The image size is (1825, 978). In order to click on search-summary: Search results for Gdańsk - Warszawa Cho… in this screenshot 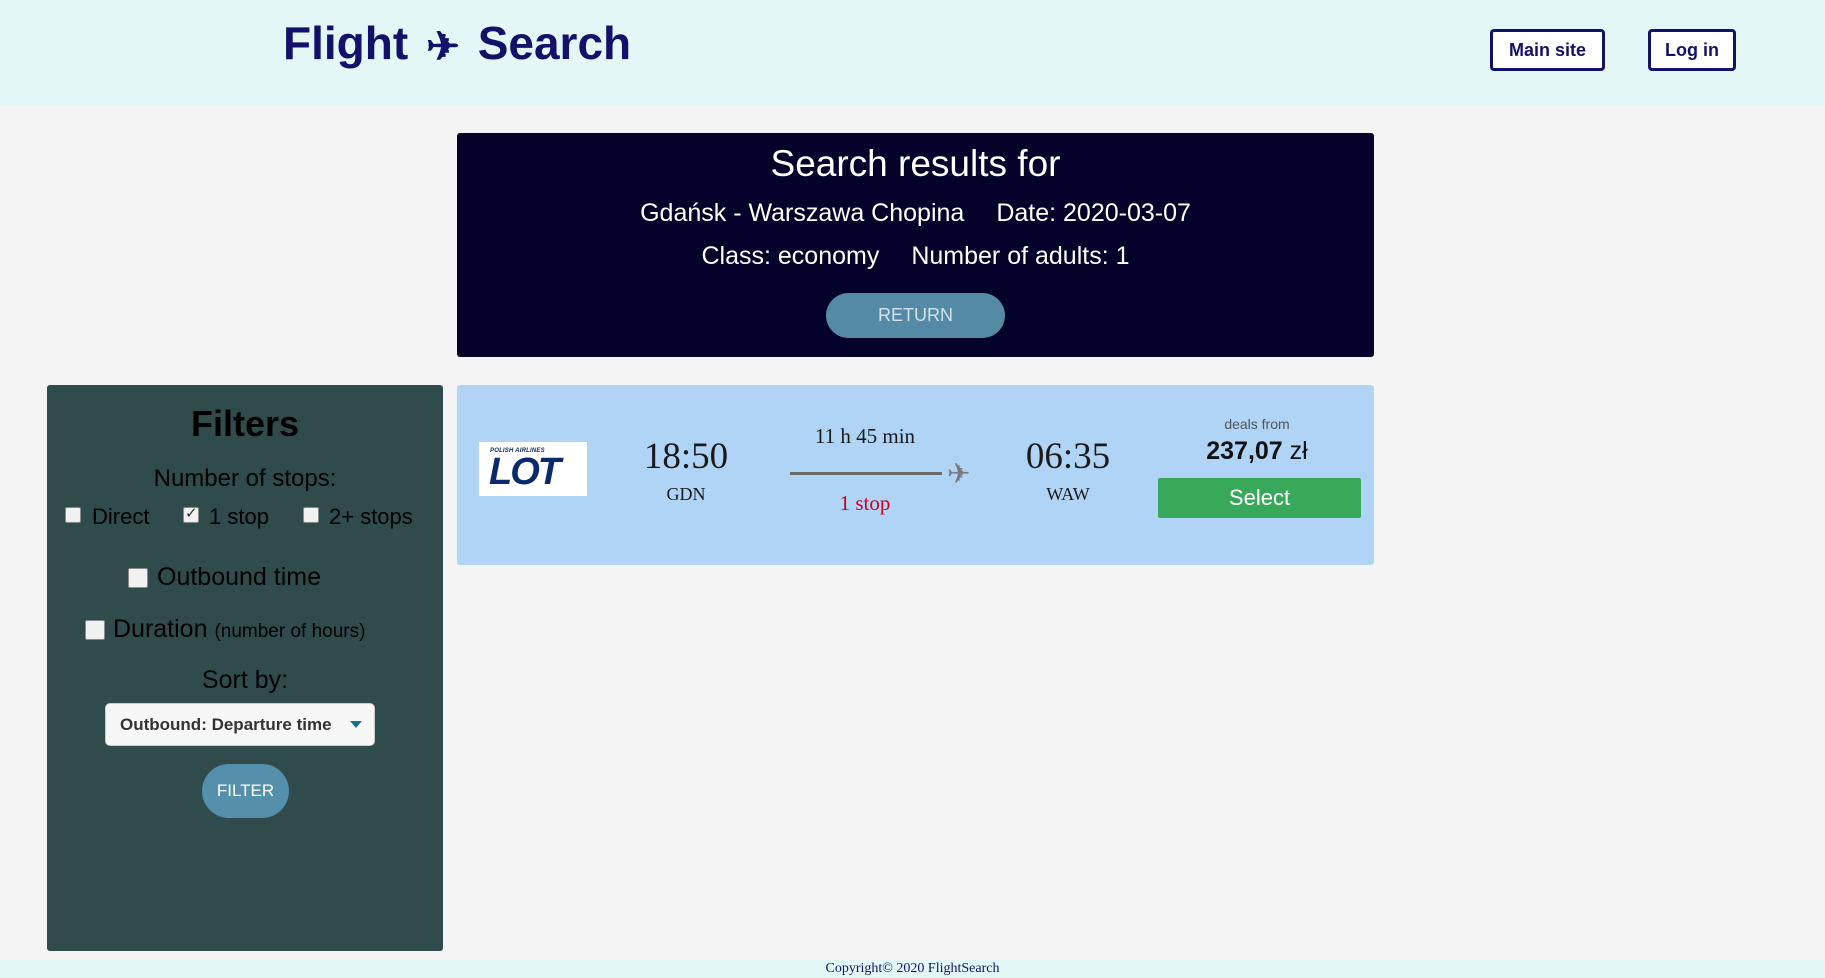, I will do `click(915, 245)`.